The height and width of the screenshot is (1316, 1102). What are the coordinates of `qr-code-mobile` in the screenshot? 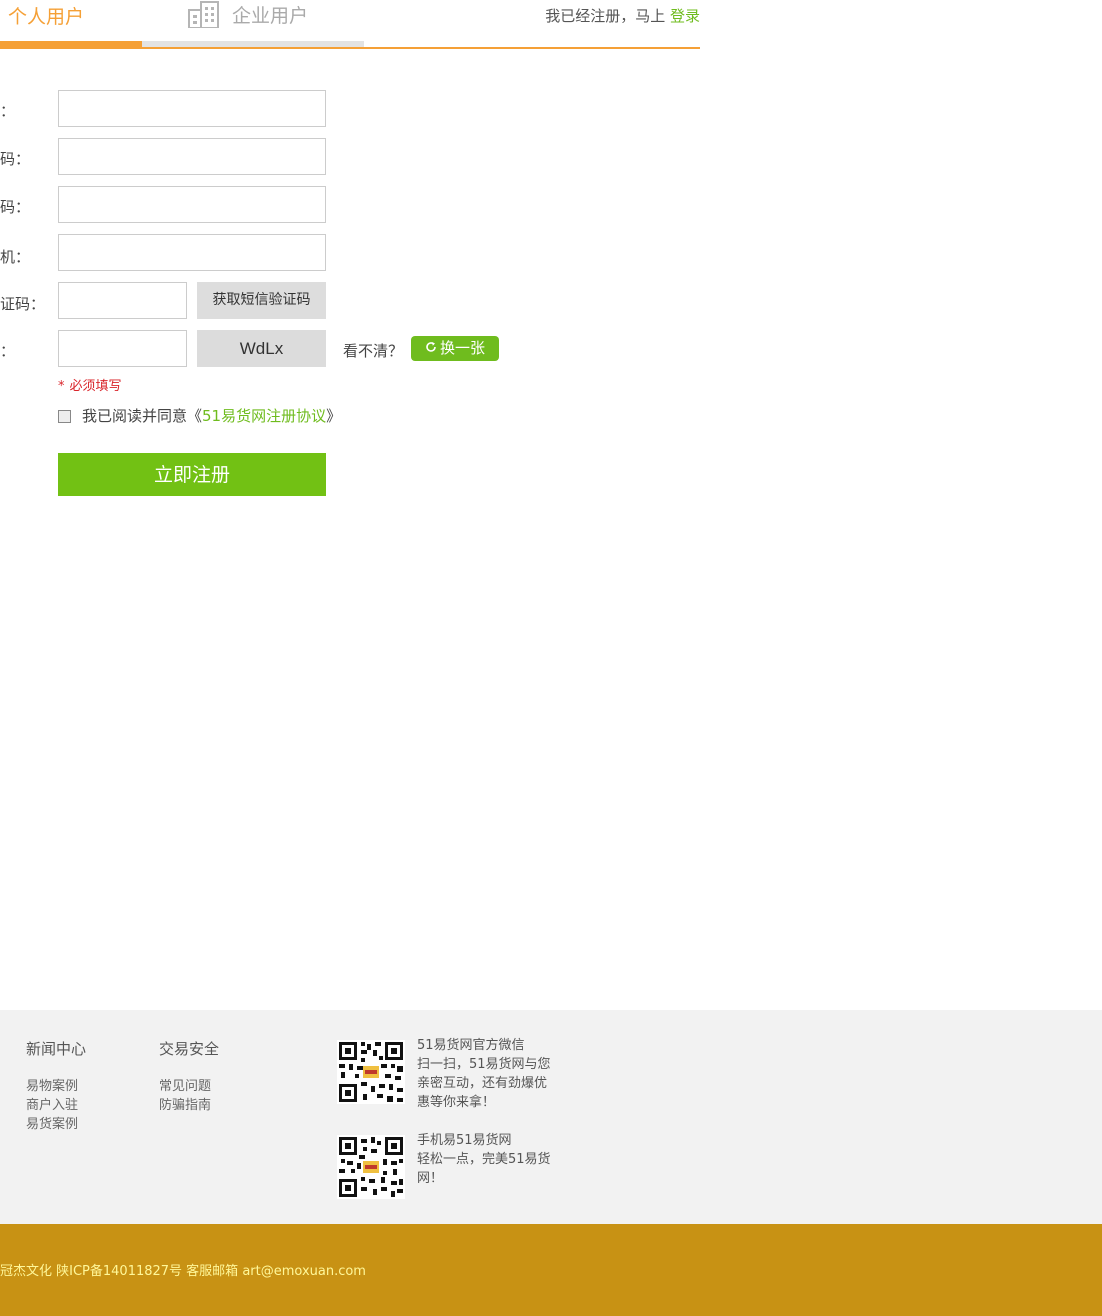 It's located at (371, 1167).